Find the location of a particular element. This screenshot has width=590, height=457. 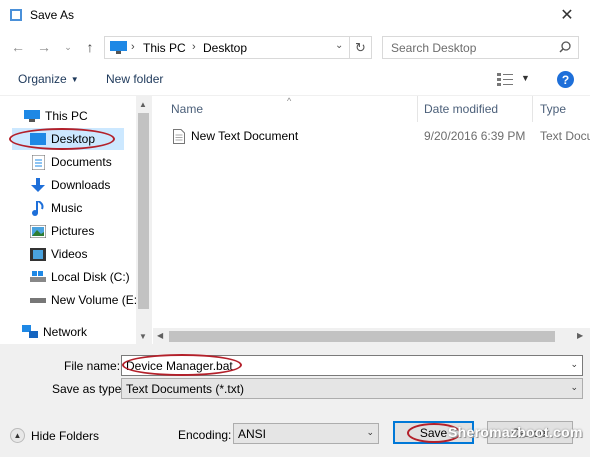

column-header-label: Type is located at coordinates (553, 109).